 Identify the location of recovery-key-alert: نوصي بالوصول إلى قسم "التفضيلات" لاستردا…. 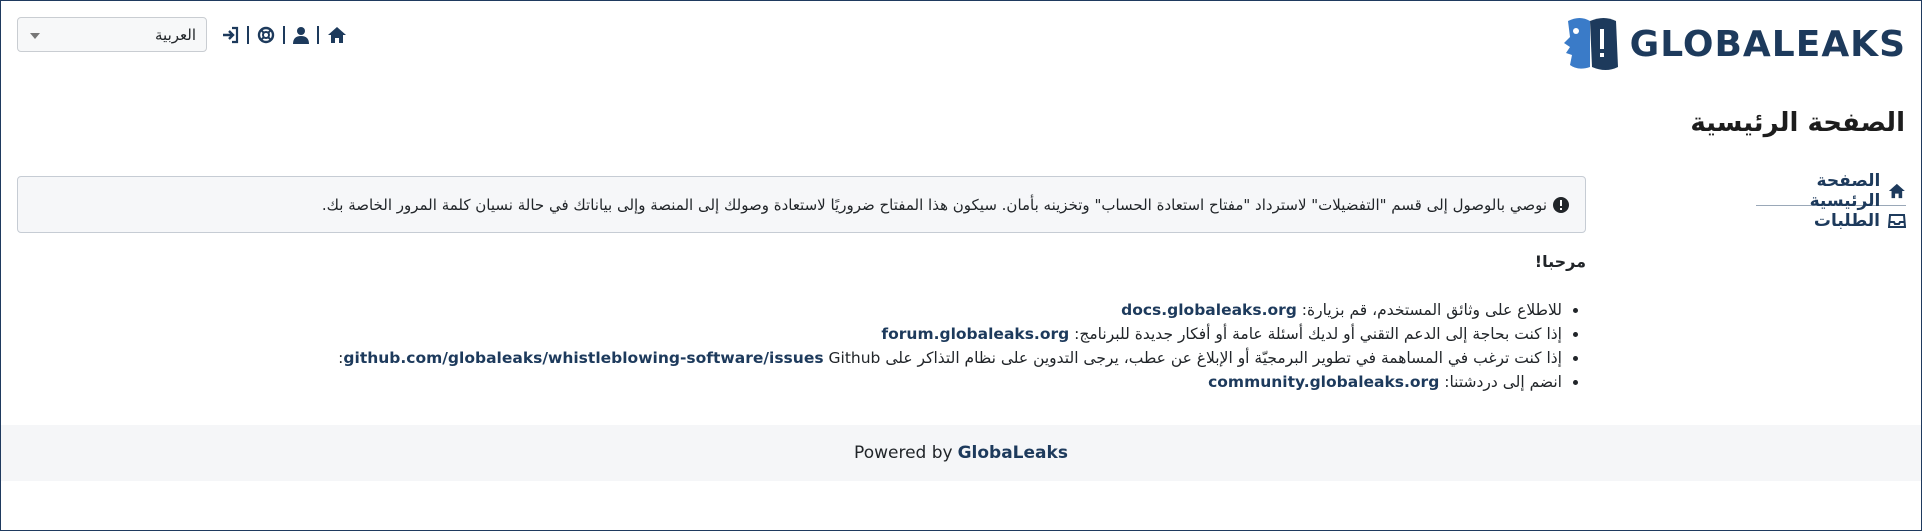
(801, 204).